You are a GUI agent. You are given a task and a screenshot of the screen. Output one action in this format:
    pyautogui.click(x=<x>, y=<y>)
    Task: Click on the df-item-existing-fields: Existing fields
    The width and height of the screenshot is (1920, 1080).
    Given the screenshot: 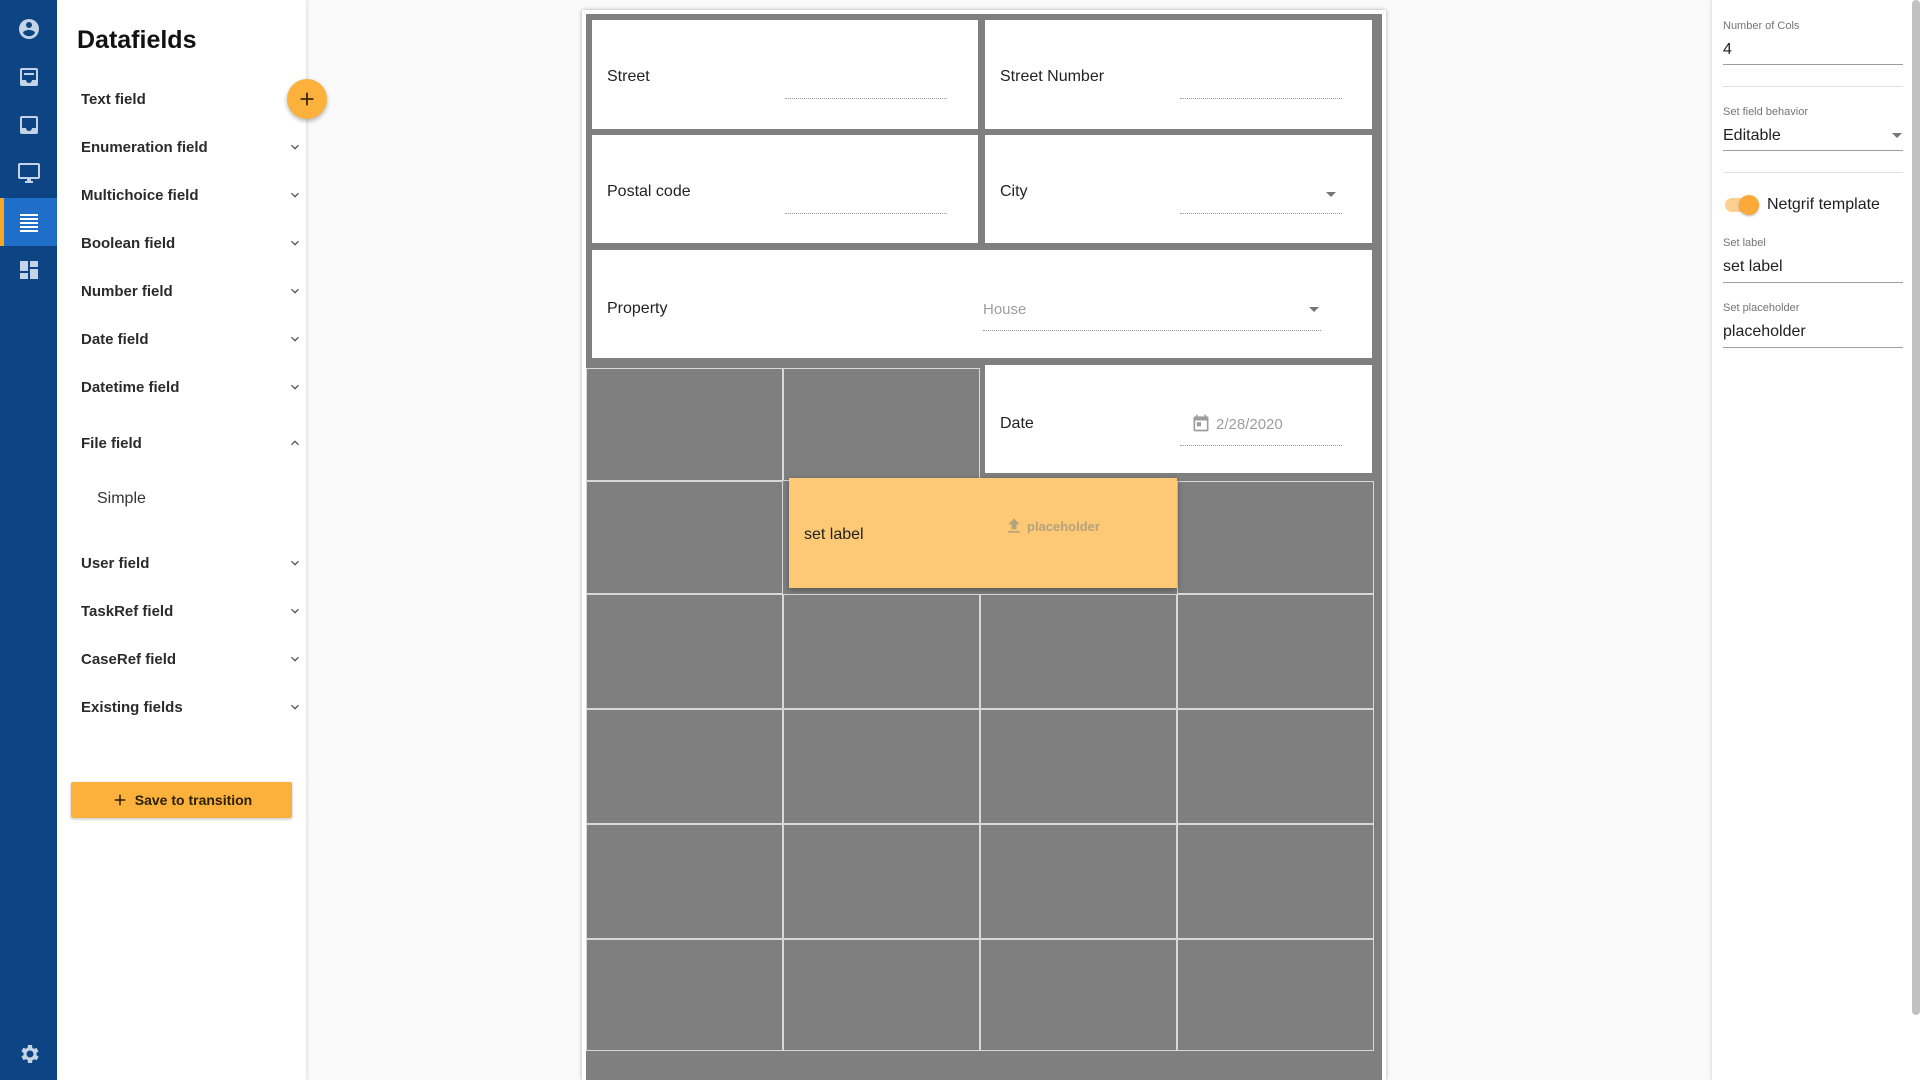 What is the action you would take?
    pyautogui.click(x=196, y=707)
    